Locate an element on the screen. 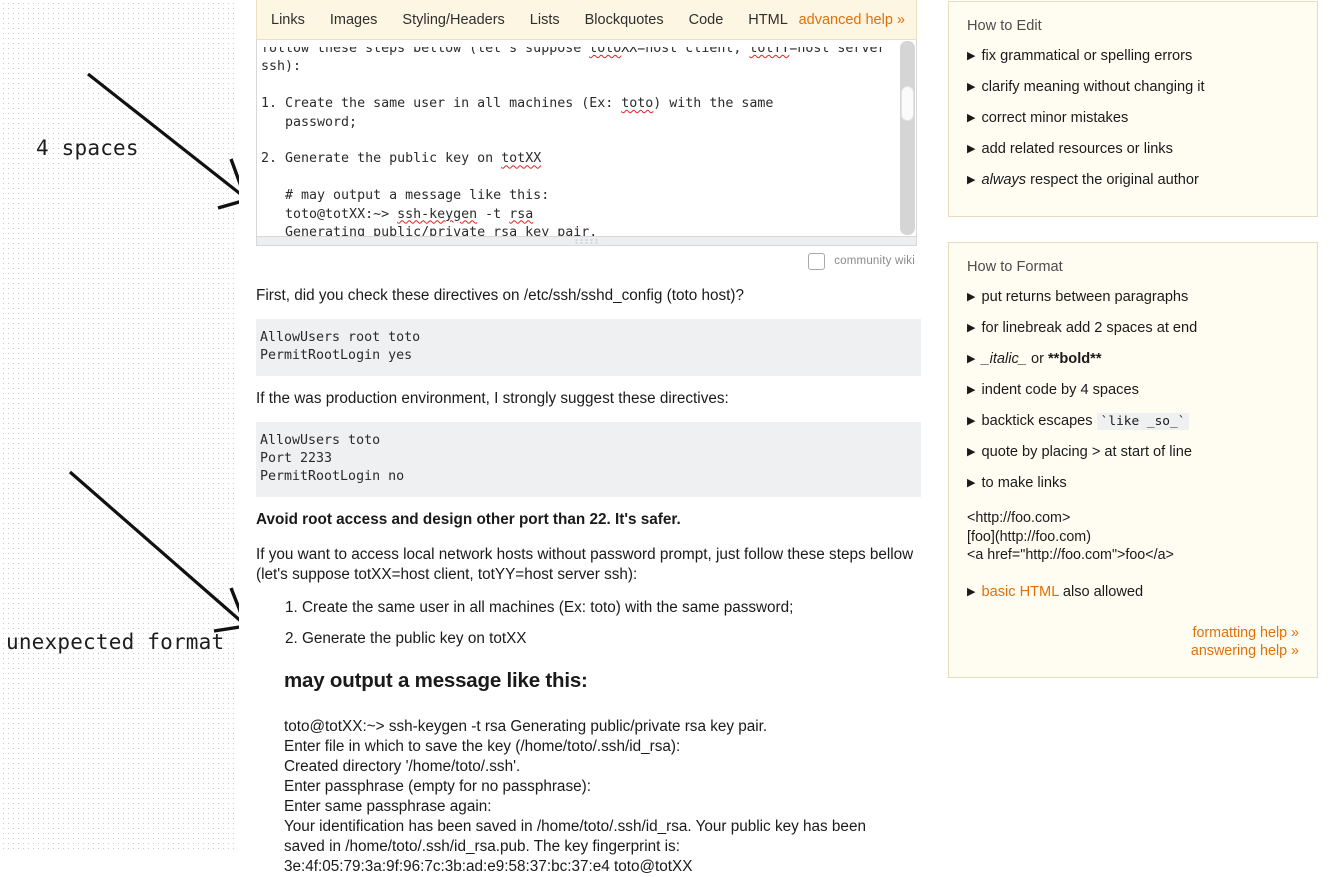  link-example-line: <a href="http://foo.com">foo</a> is located at coordinates (1070, 555).